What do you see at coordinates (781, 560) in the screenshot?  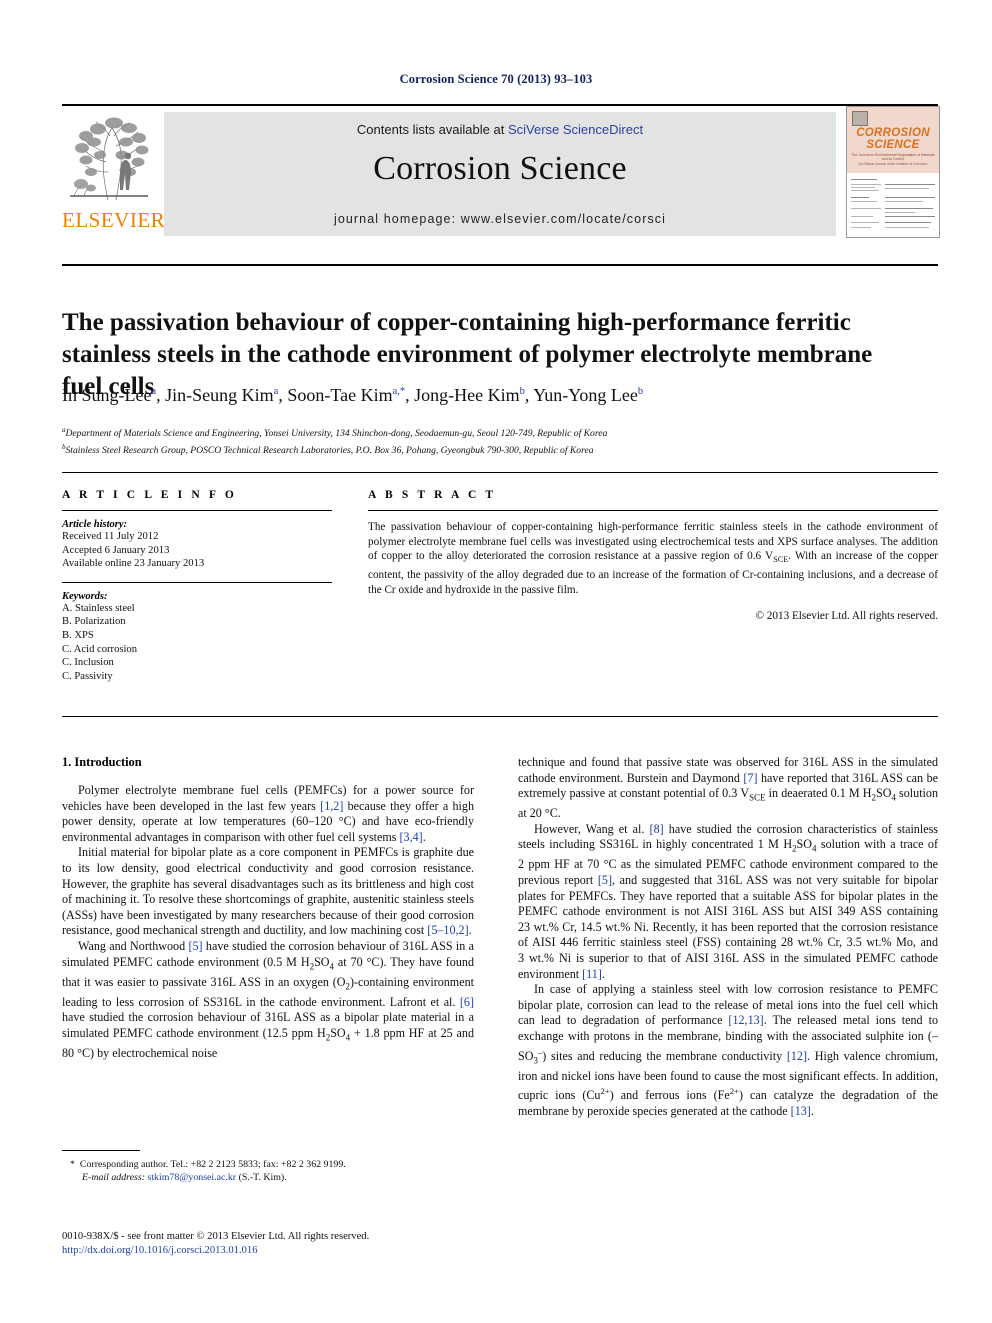 I see `abstract-sub-sce: SCE` at bounding box center [781, 560].